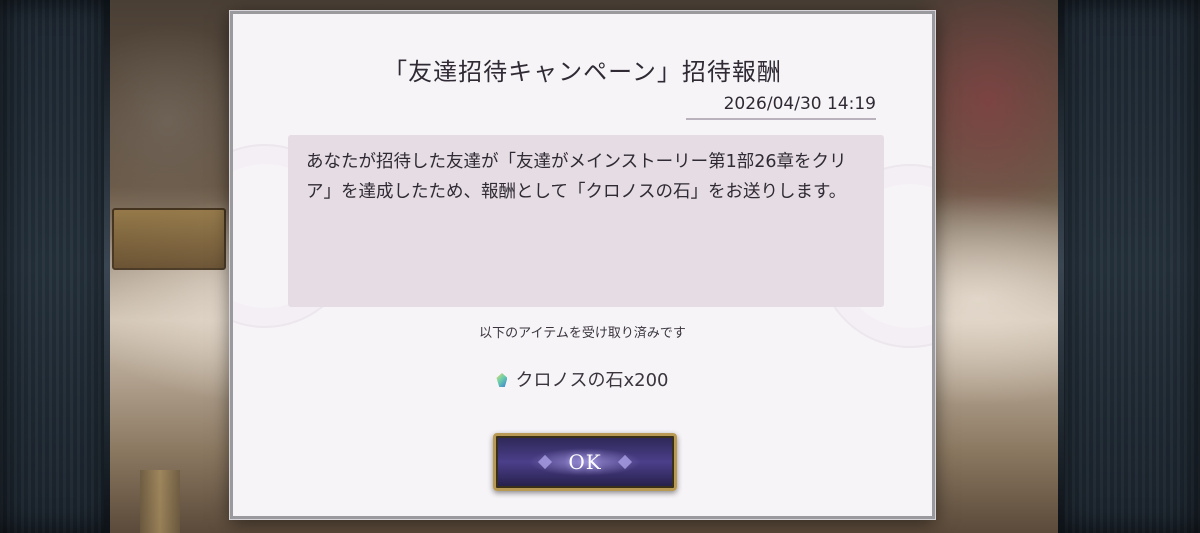 Image resolution: width=1200 pixels, height=533 pixels. I want to click on ok-button-label: OK, so click(585, 462).